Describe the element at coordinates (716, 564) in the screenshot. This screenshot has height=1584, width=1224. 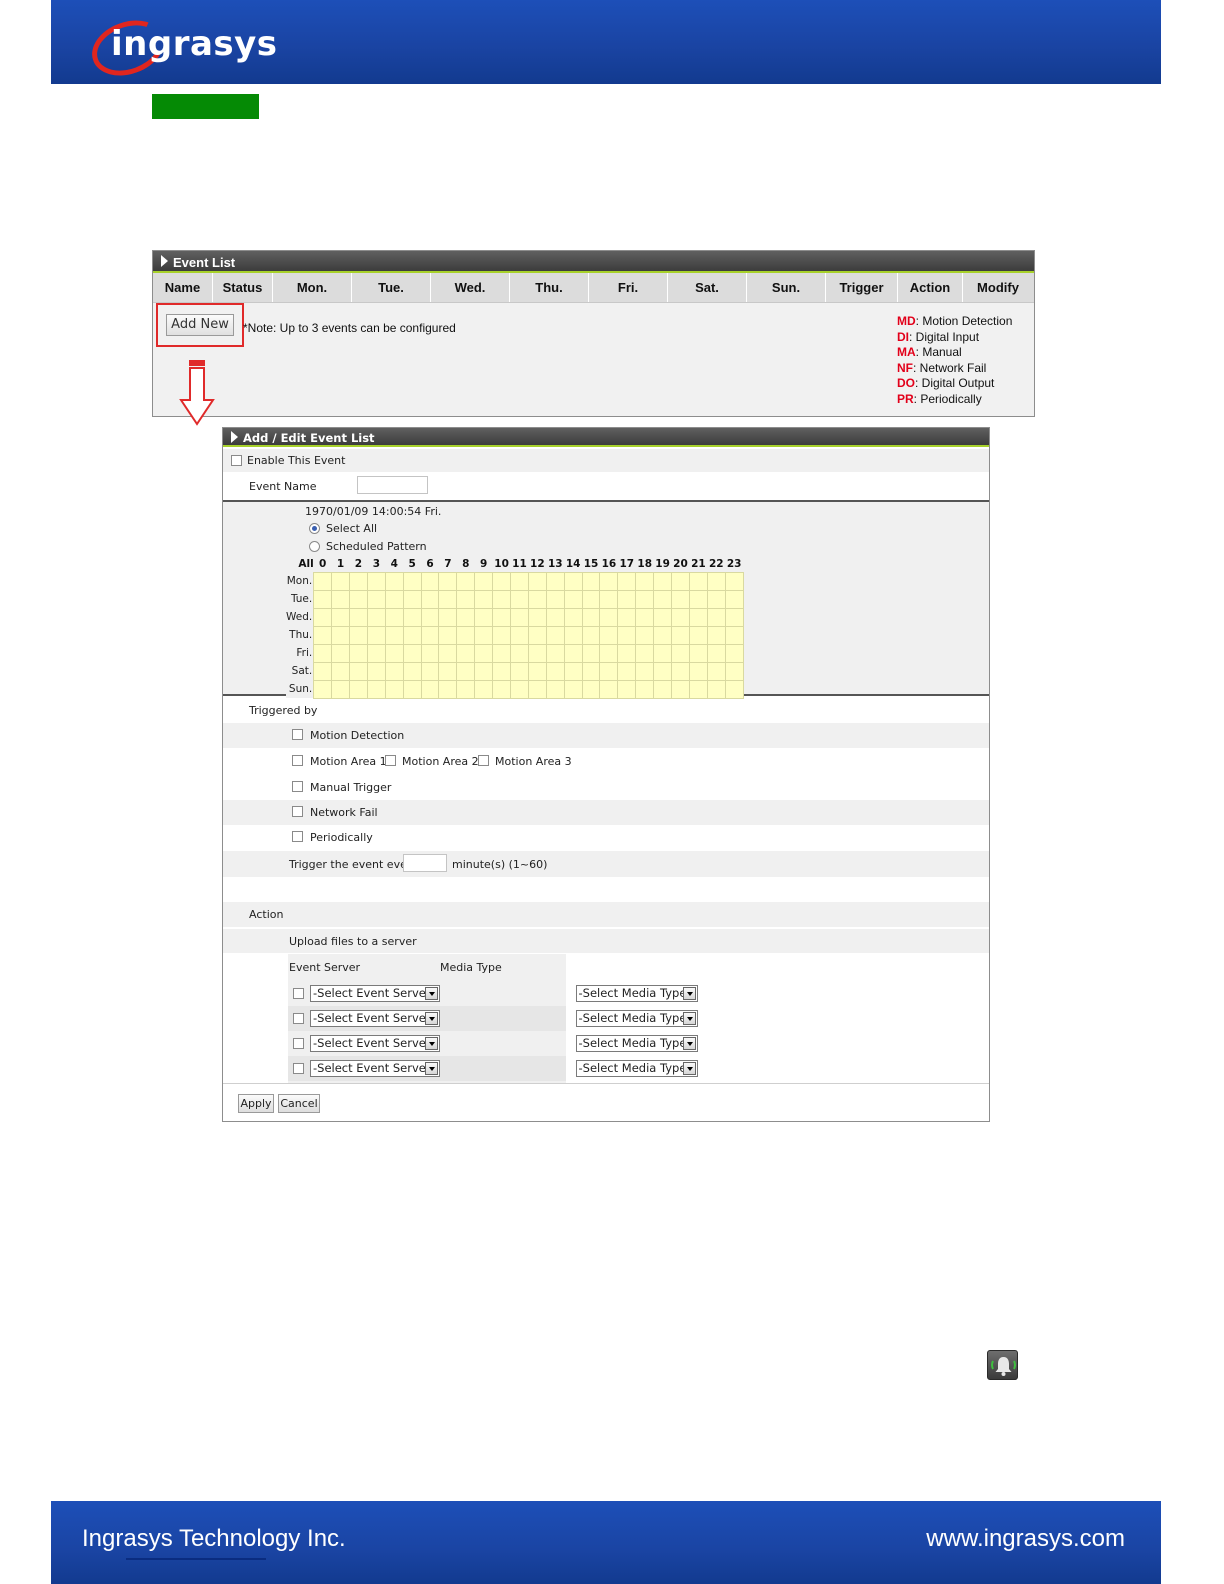
I see `grid-hour-header: 22` at that location.